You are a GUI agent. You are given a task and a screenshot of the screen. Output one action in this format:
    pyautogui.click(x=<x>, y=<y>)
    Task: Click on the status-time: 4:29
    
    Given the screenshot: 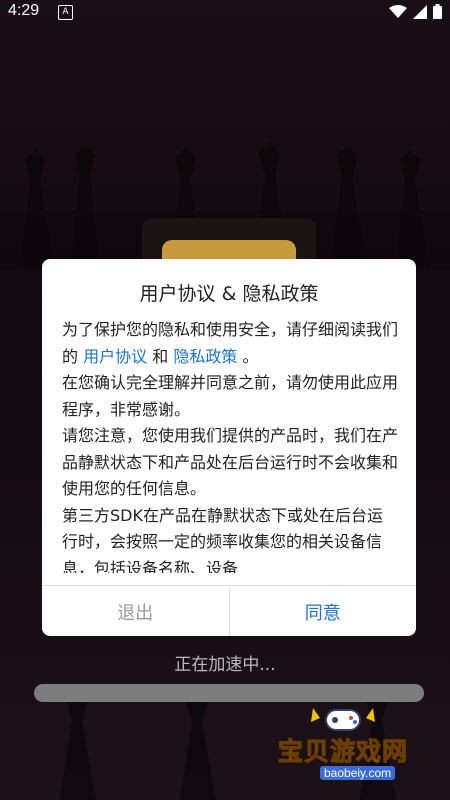 What is the action you would take?
    pyautogui.click(x=24, y=10)
    